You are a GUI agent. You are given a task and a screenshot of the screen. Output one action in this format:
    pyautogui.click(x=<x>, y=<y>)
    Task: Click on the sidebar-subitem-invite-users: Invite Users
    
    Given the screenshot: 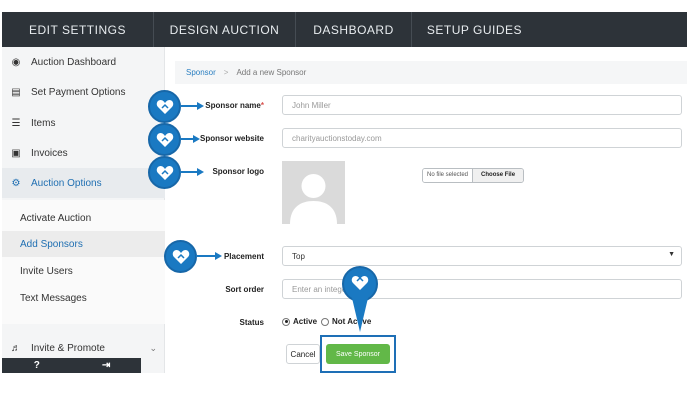 What is the action you would take?
    pyautogui.click(x=83, y=271)
    